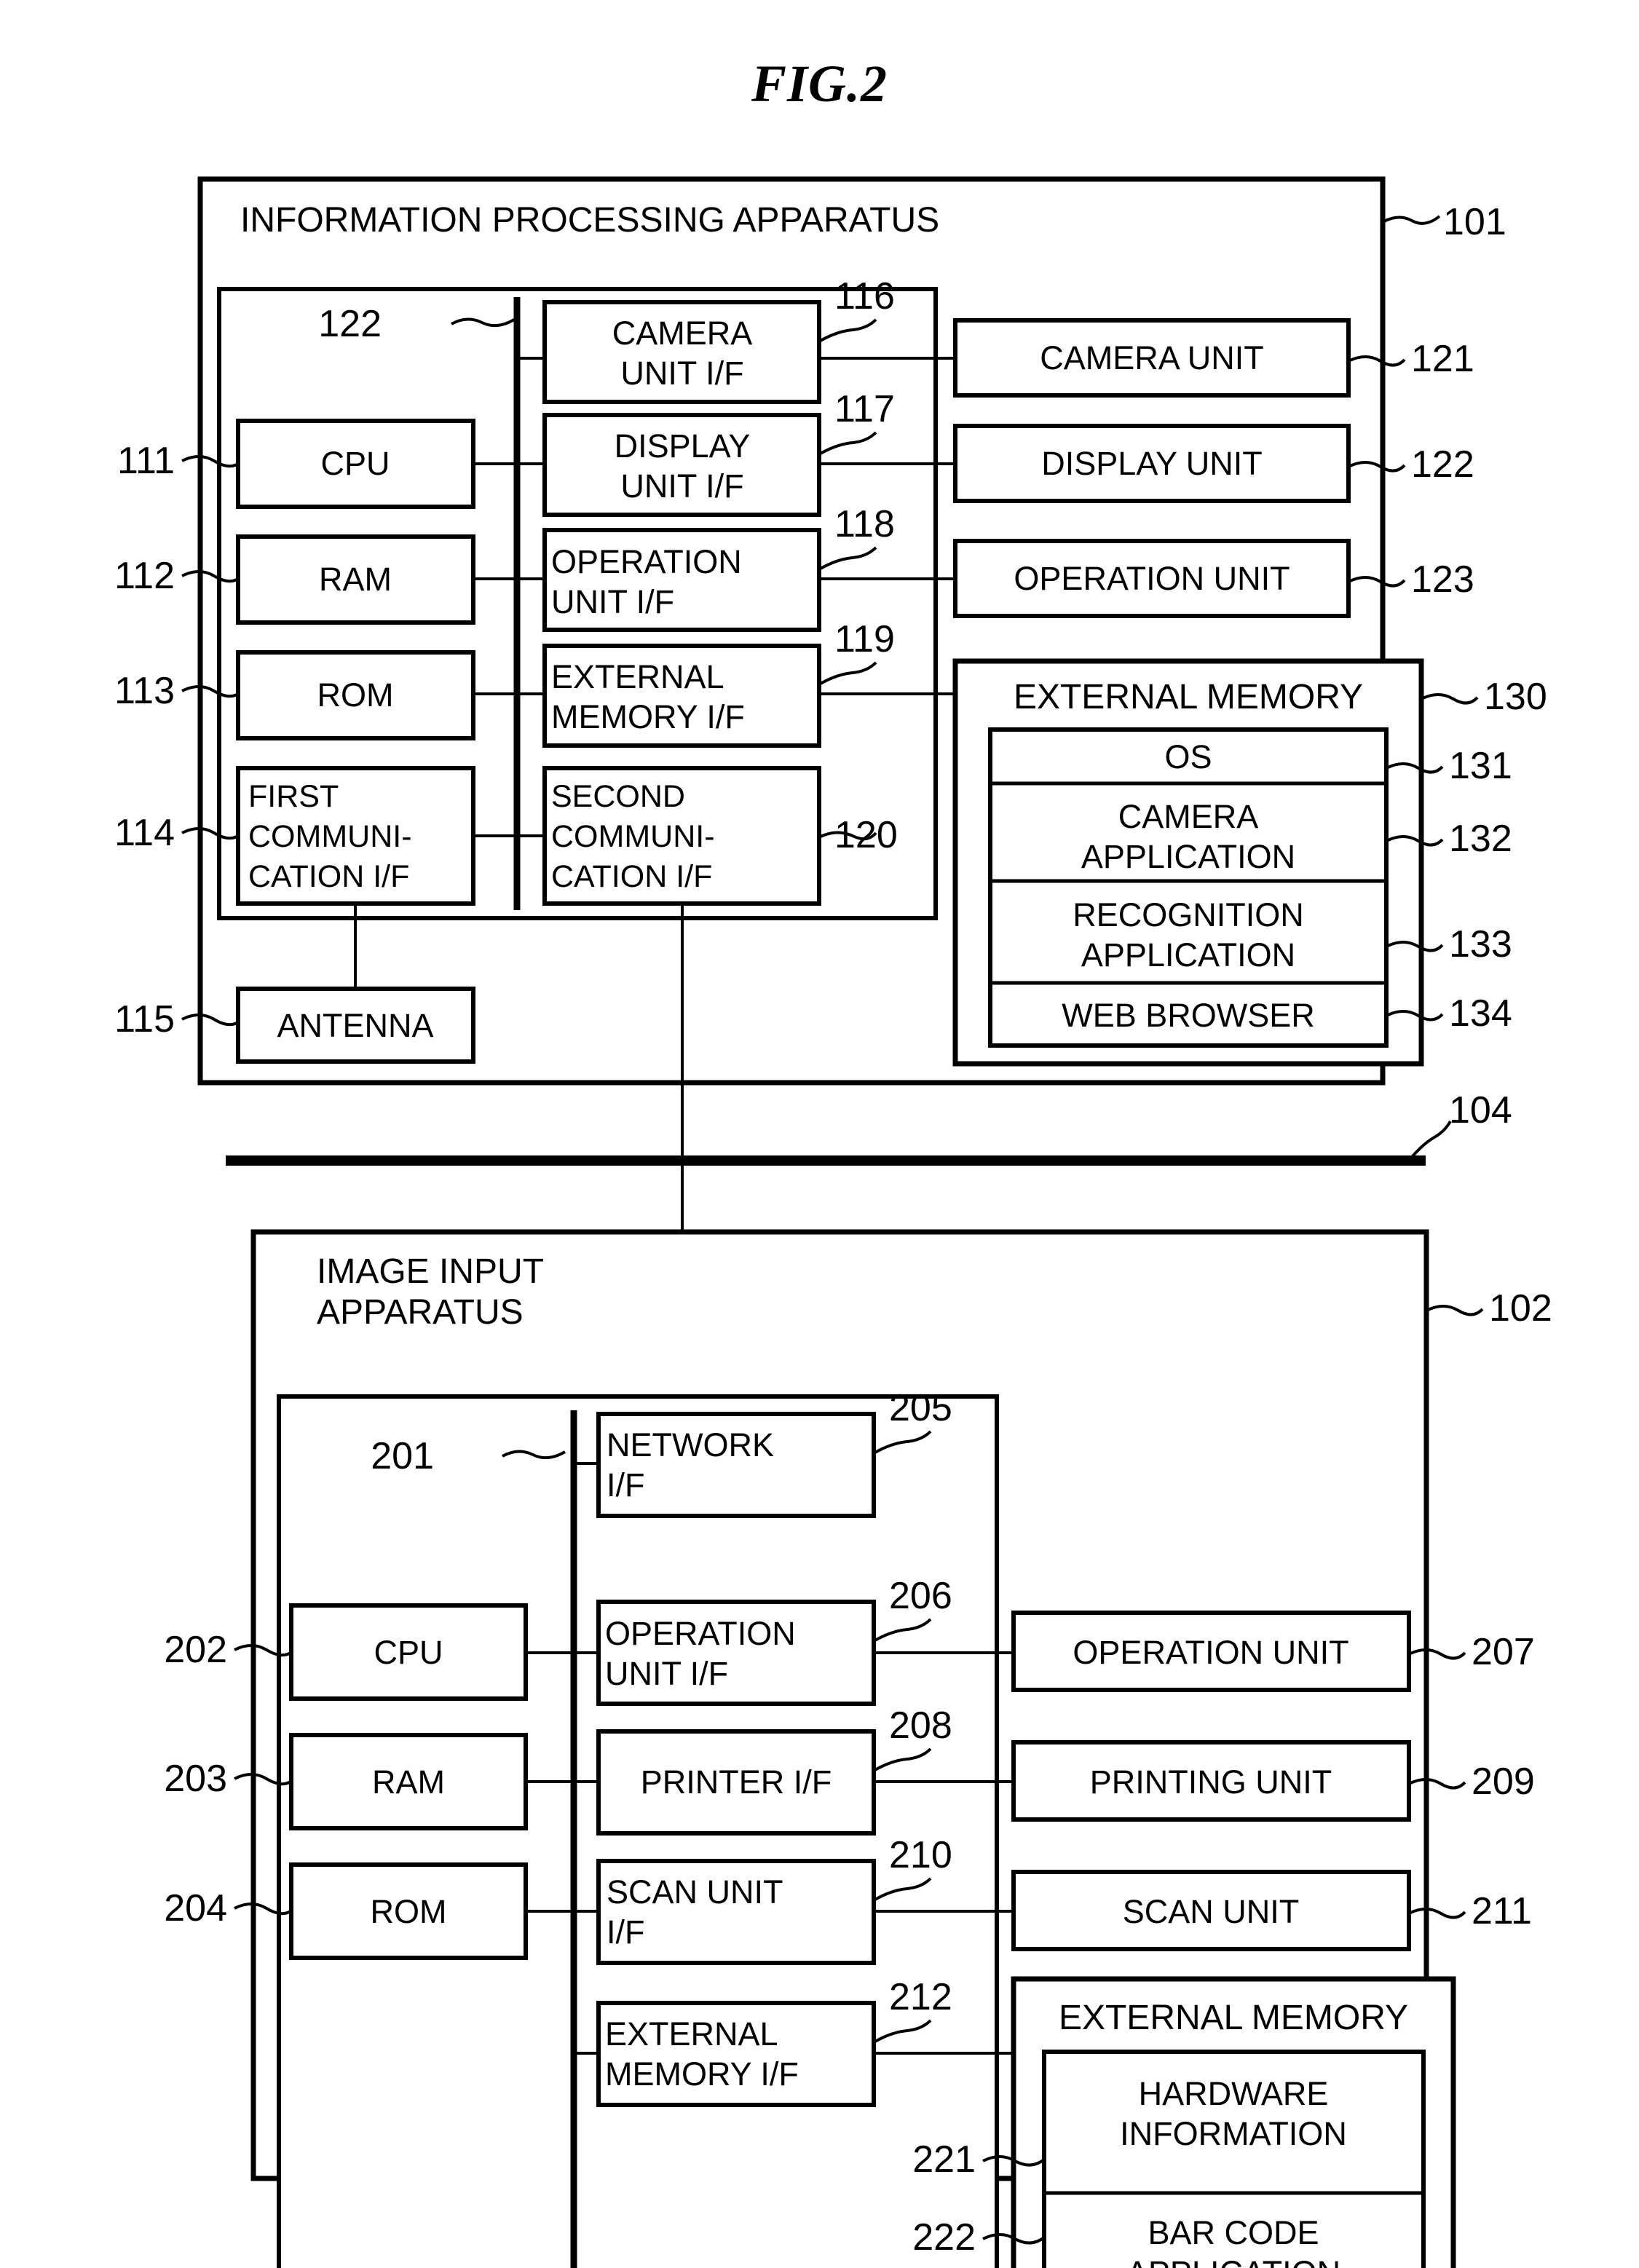  Describe the element at coordinates (631, 877) in the screenshot. I see `second-communication-if-label-line3: CATION I/F` at that location.